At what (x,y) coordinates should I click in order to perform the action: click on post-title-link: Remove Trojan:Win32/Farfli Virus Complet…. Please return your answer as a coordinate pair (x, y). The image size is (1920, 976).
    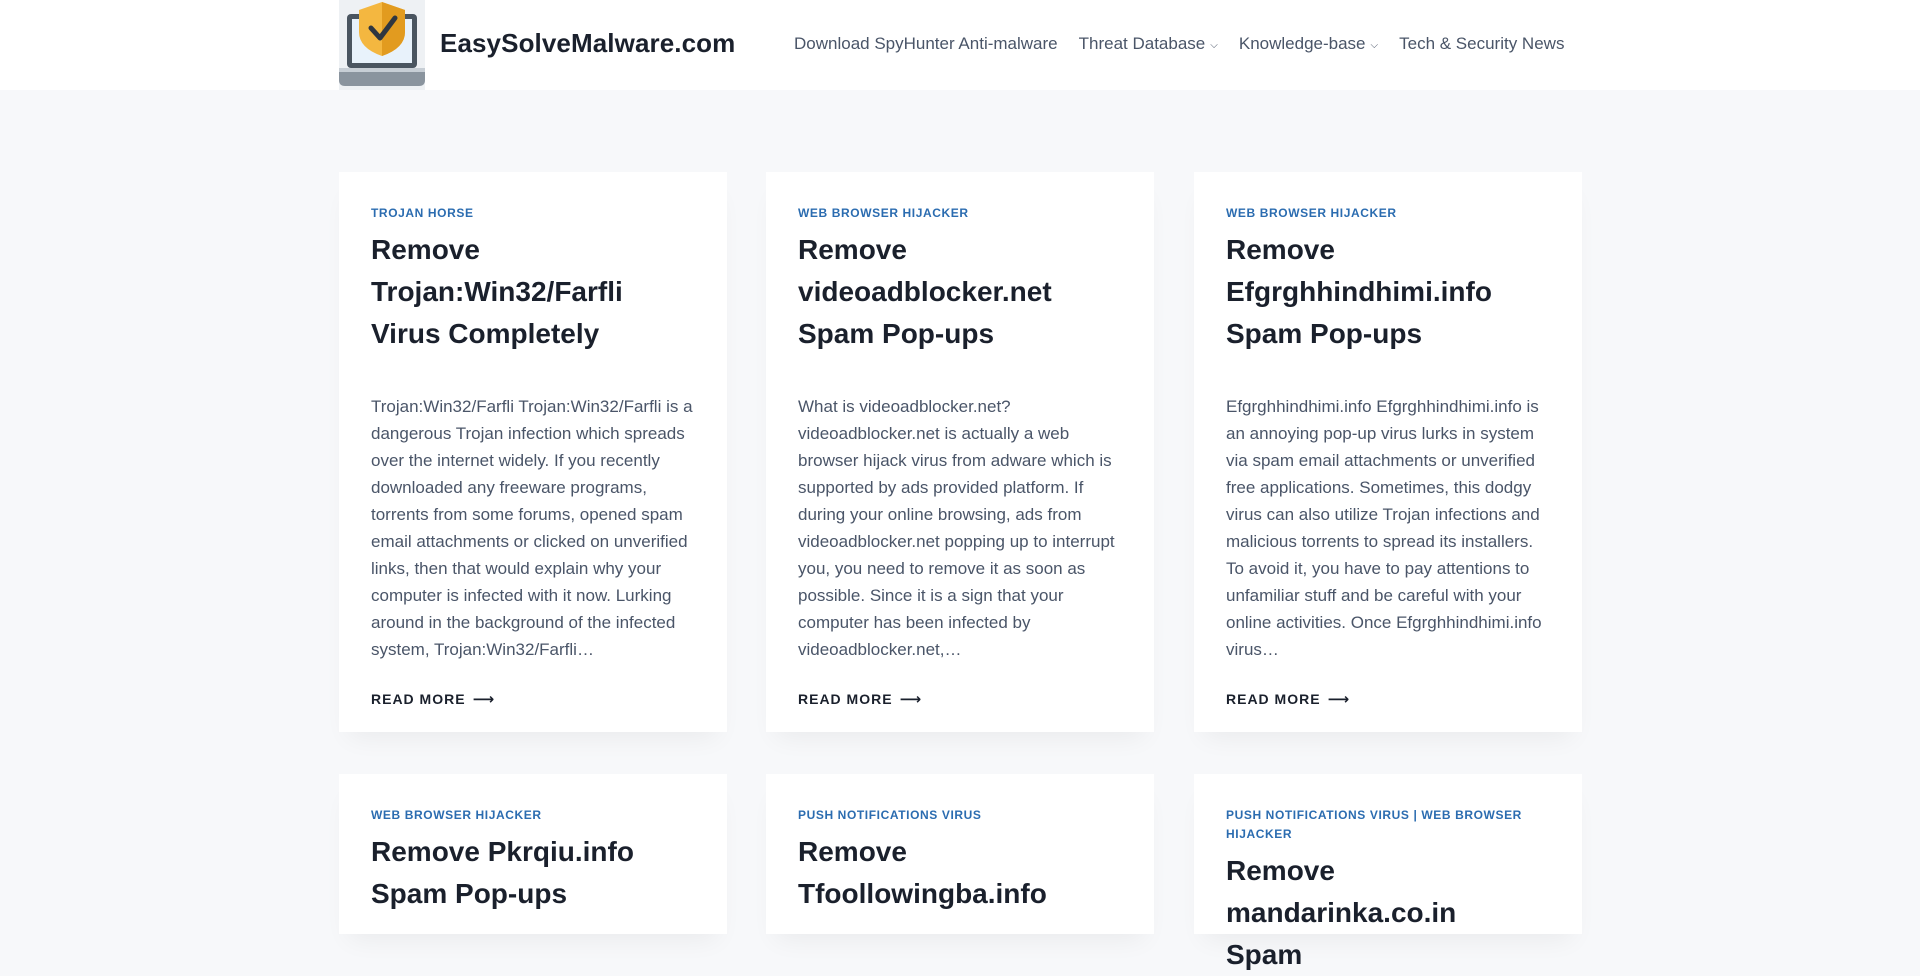
    Looking at the image, I should click on (533, 292).